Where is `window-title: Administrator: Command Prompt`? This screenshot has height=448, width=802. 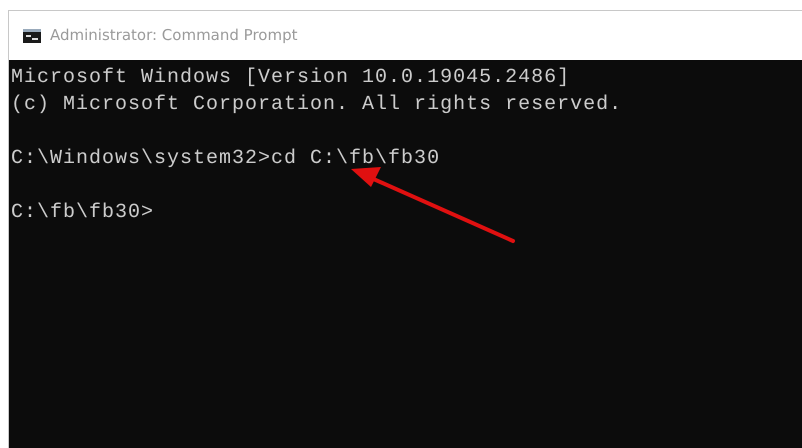
window-title: Administrator: Command Prompt is located at coordinates (174, 35).